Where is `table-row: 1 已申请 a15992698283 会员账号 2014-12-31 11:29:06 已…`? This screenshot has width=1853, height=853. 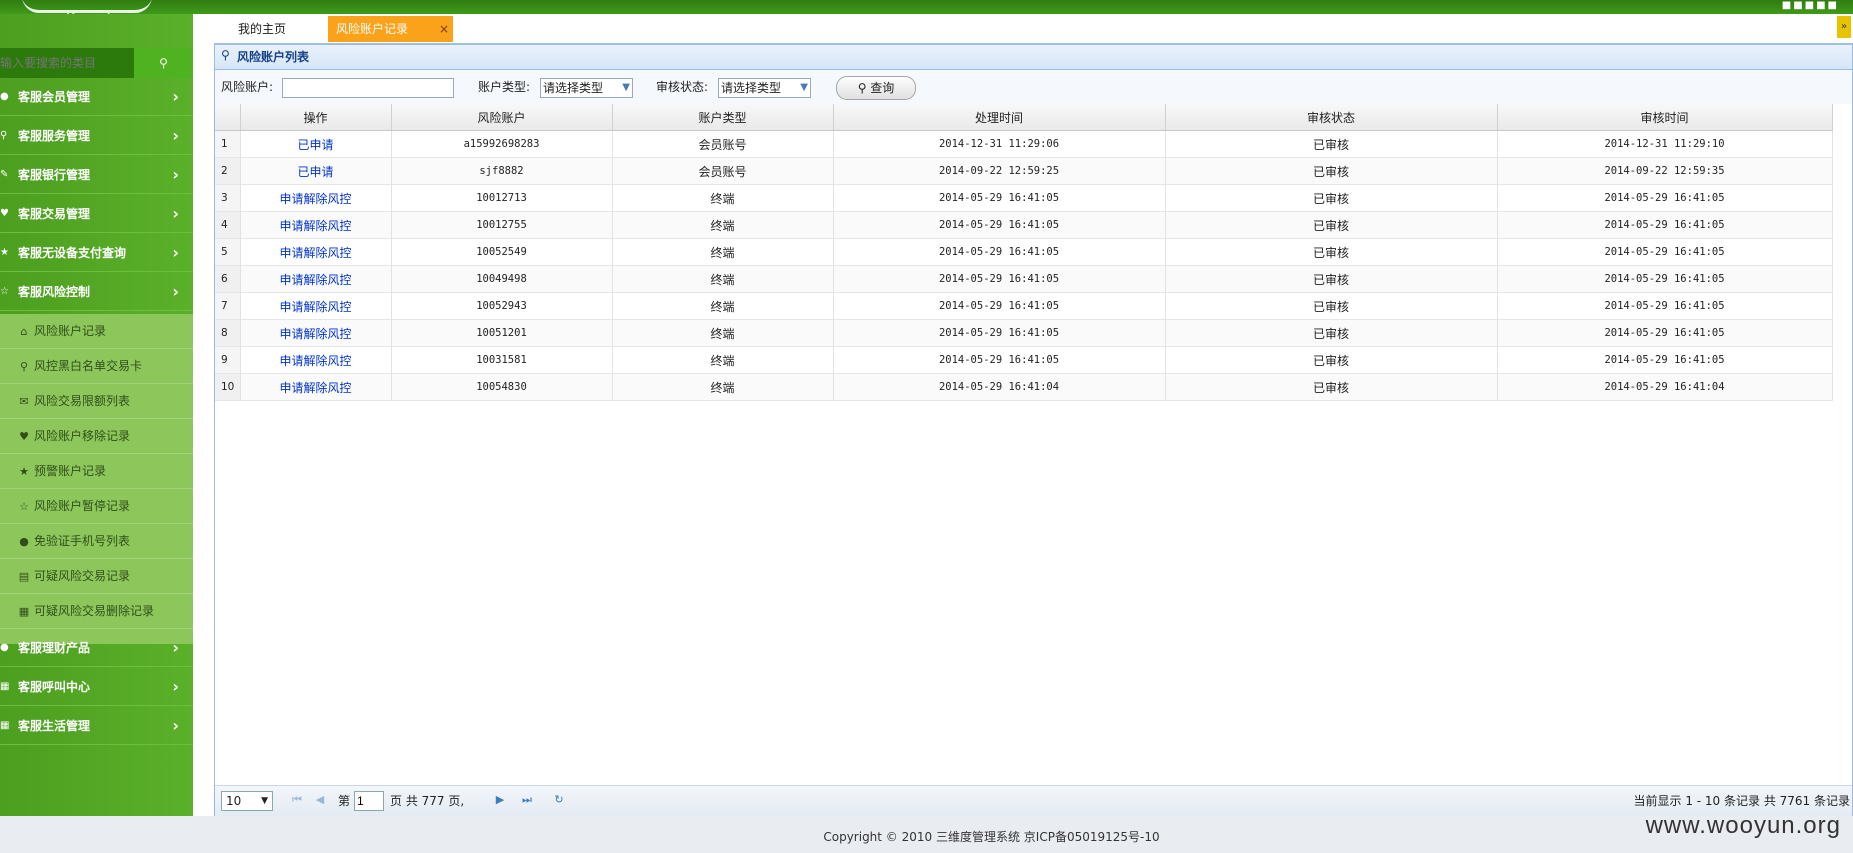
table-row: 1 已申请 a15992698283 会员账号 2014-12-31 11:29:06 已… is located at coordinates (1024, 144).